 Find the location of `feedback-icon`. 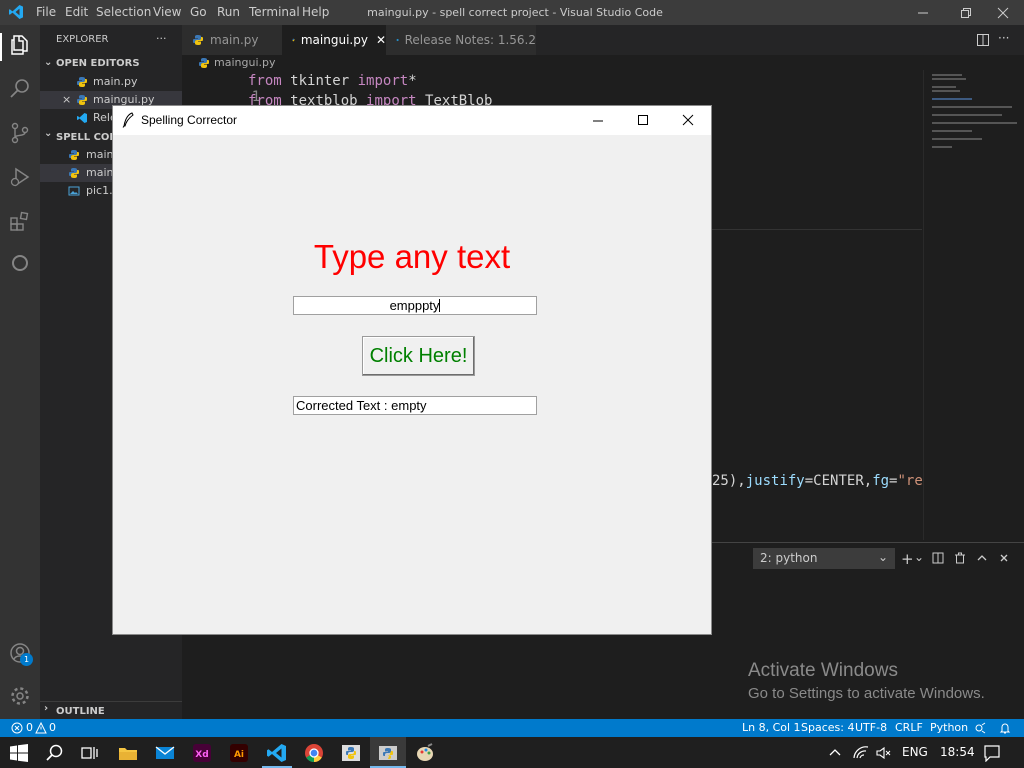

feedback-icon is located at coordinates (980, 728).